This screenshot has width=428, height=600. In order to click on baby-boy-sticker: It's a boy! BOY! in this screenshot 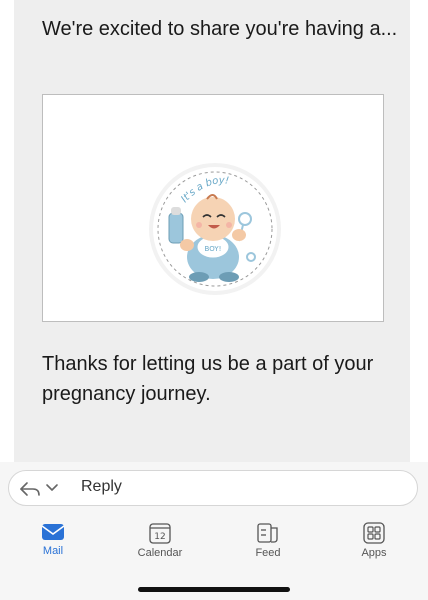, I will do `click(215, 229)`.